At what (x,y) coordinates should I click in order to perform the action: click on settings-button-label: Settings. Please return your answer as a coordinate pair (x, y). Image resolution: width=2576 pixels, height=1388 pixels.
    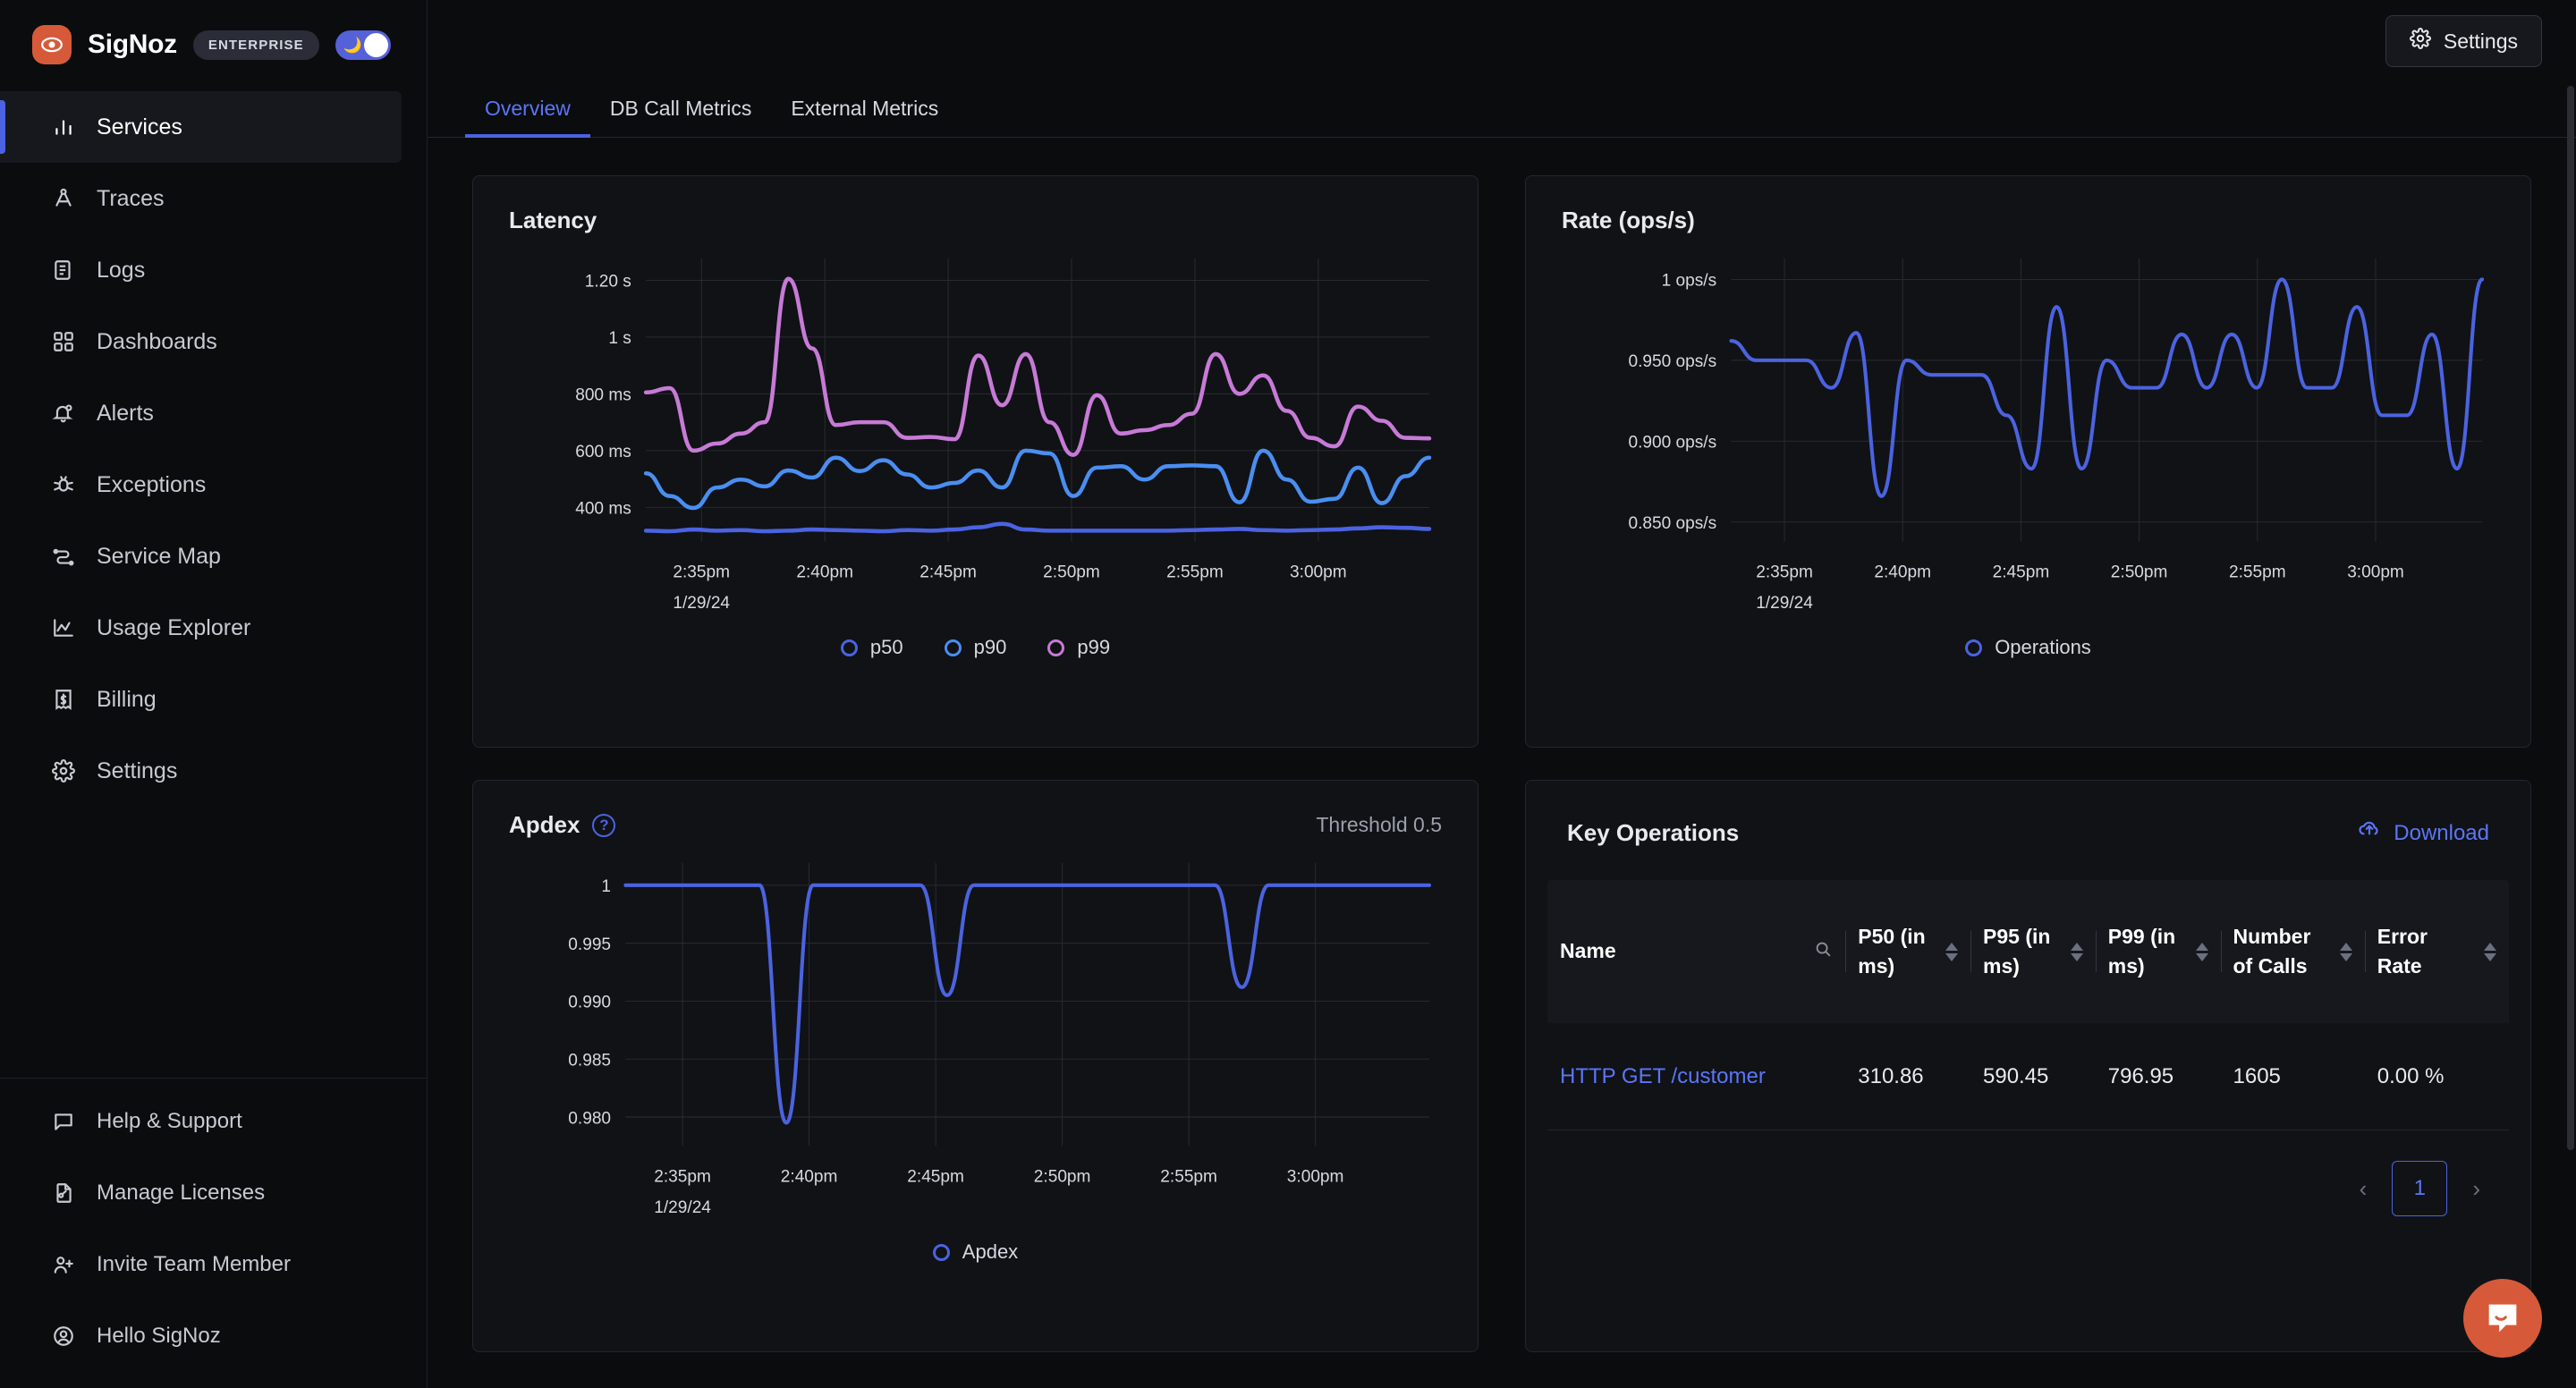
    Looking at the image, I should click on (2480, 41).